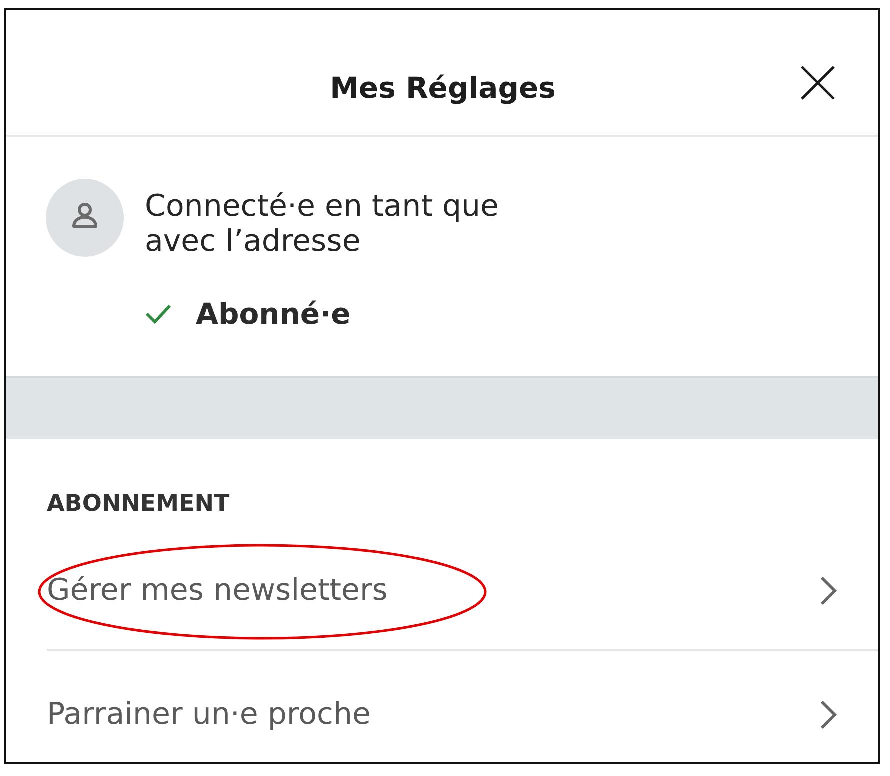 This screenshot has height=776, width=890. What do you see at coordinates (443, 88) in the screenshot?
I see `panel-title: Mes Réglages` at bounding box center [443, 88].